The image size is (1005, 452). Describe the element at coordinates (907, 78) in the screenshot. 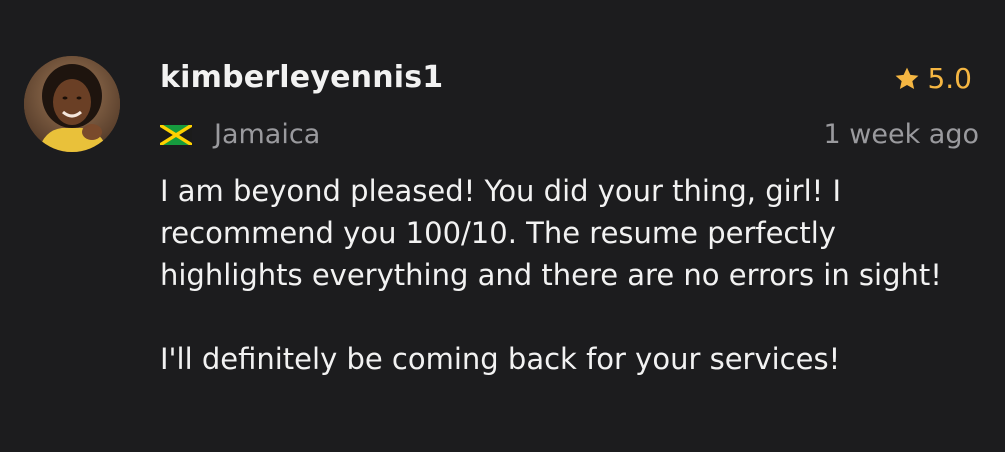

I see `star-icon` at that location.